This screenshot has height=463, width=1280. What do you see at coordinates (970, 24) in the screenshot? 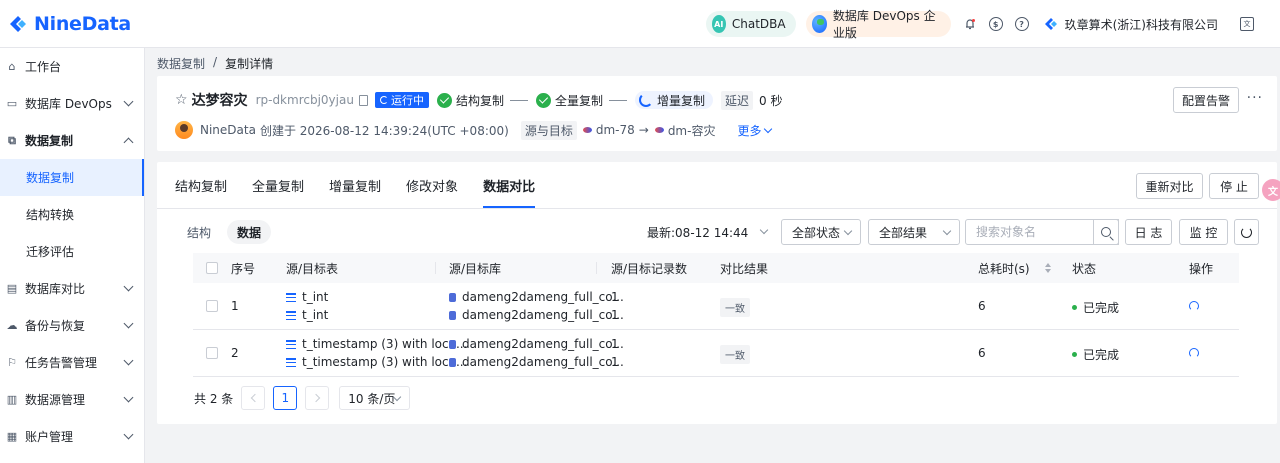
I see `bell-icon` at bounding box center [970, 24].